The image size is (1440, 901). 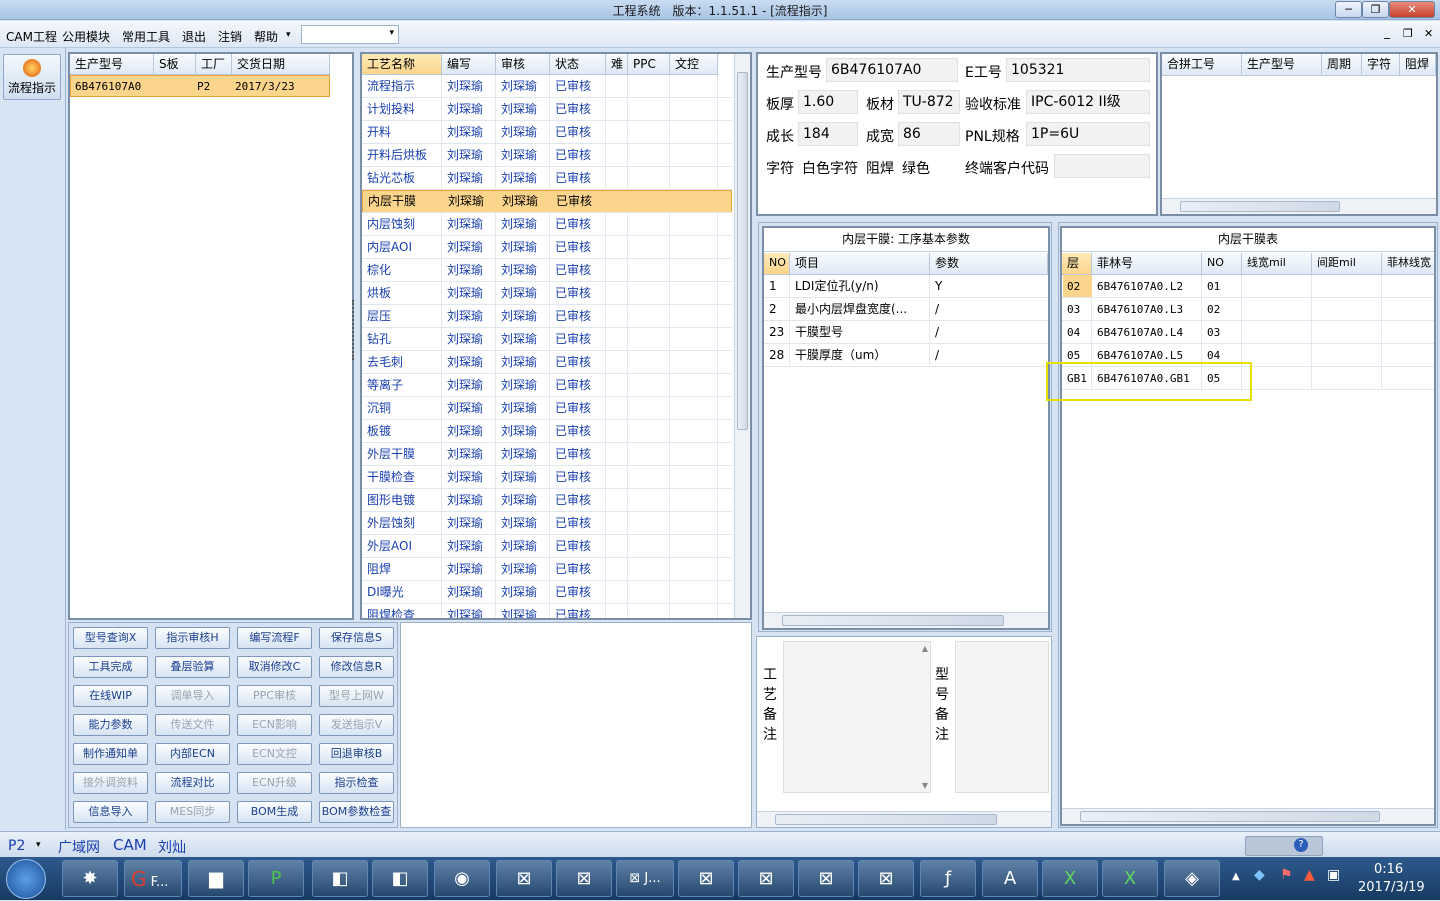 What do you see at coordinates (356, 754) in the screenshot?
I see `function-button: 回退审核B` at bounding box center [356, 754].